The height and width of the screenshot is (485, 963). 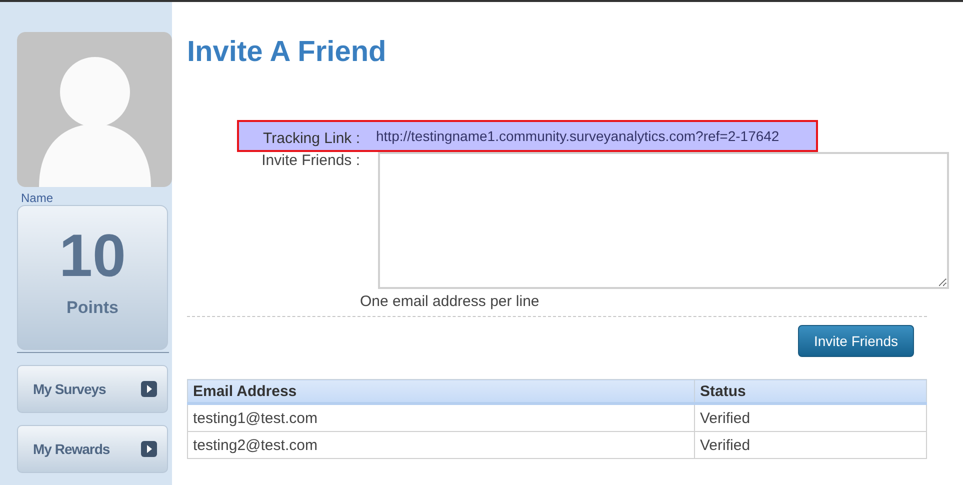 I want to click on field-label: Tracking Link :, so click(x=311, y=138).